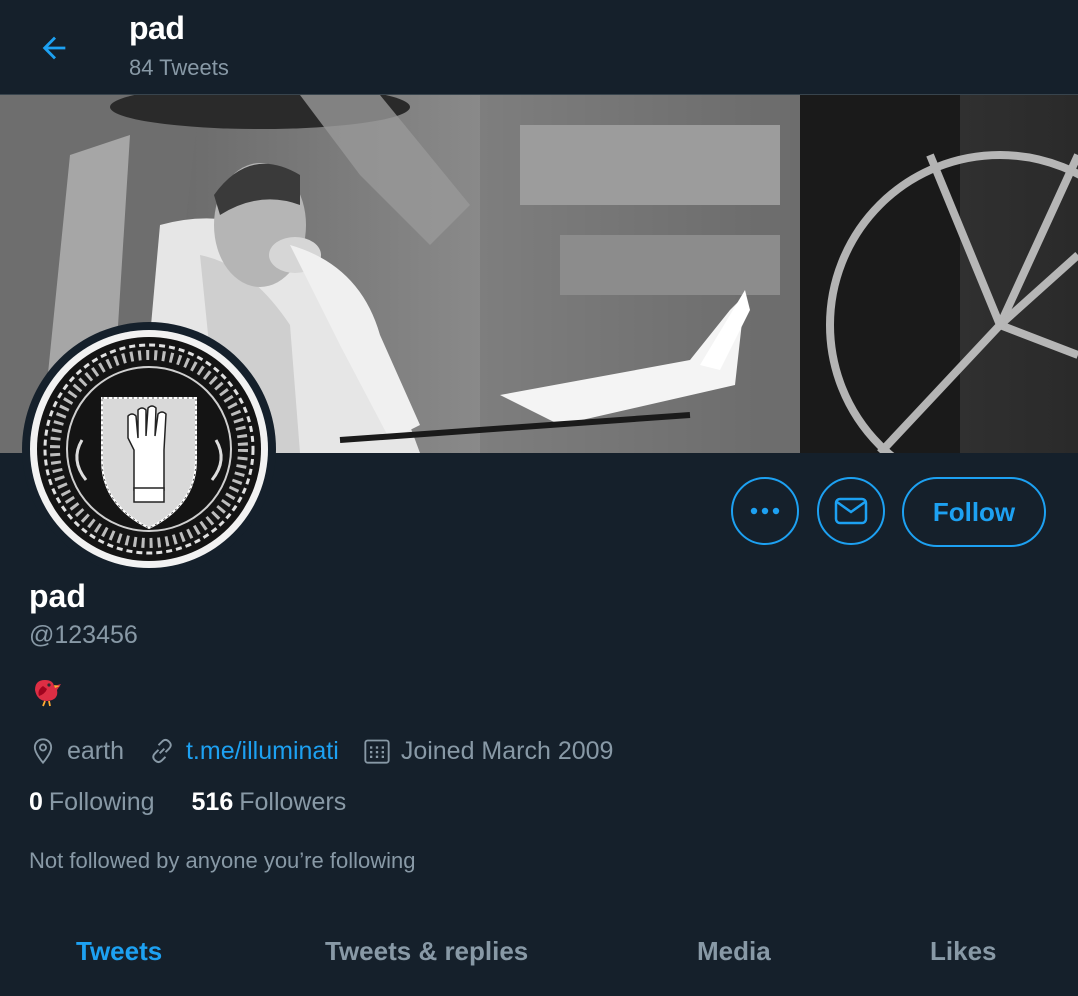  I want to click on back-button, so click(54, 48).